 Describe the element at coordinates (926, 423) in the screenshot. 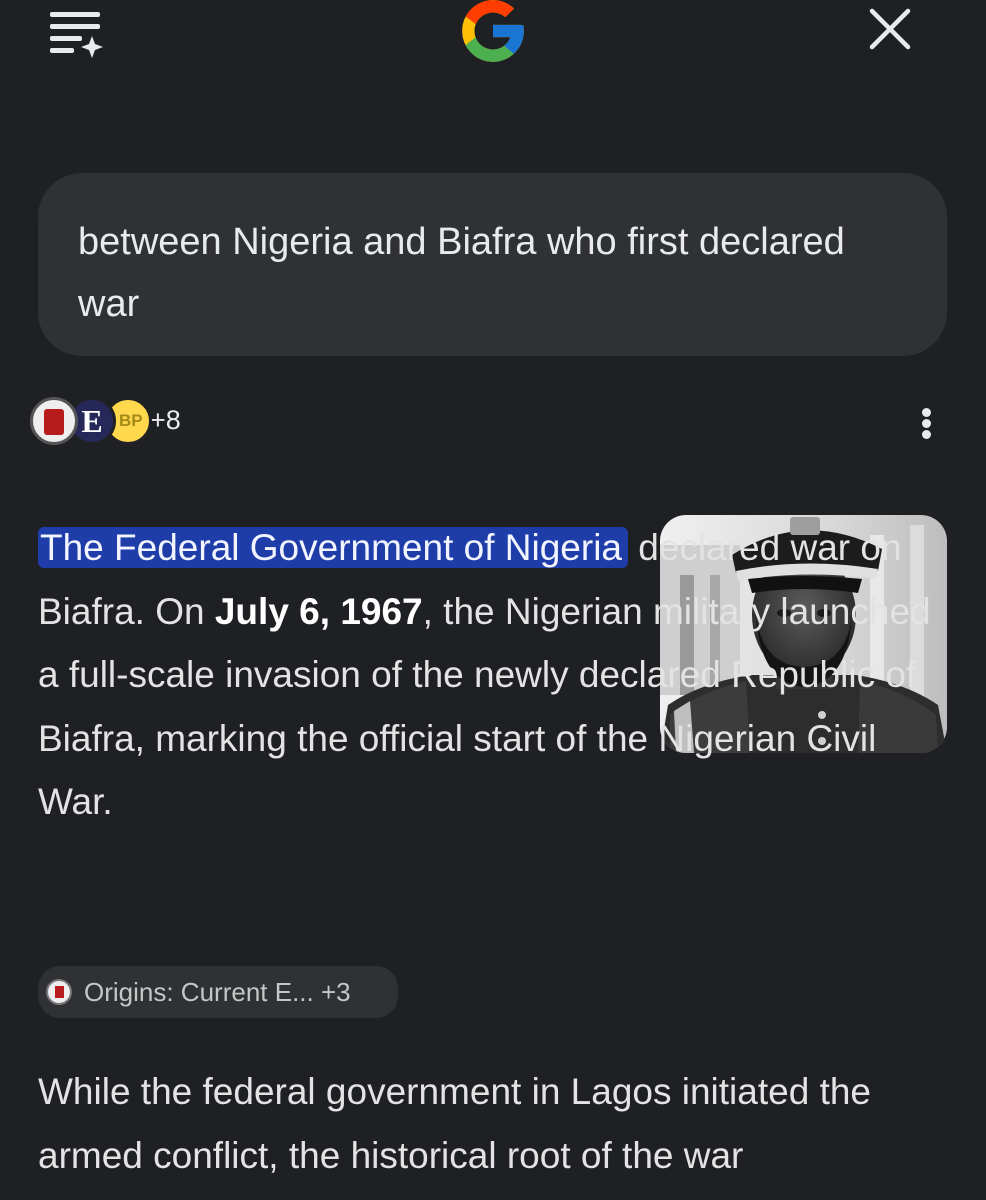

I see `more-vert-icon` at that location.